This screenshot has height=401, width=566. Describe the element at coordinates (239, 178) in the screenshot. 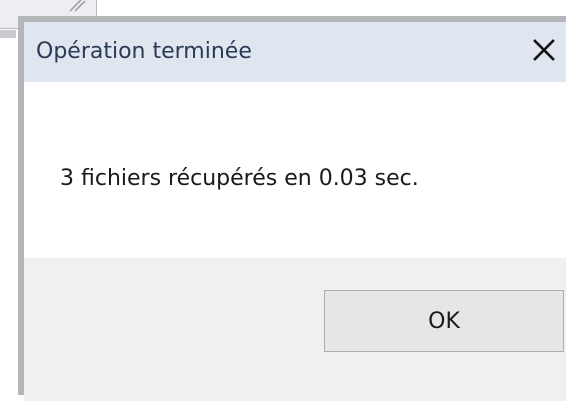

I see `dialog-message: 3 fichiers récupérés en 0.03 sec.` at that location.